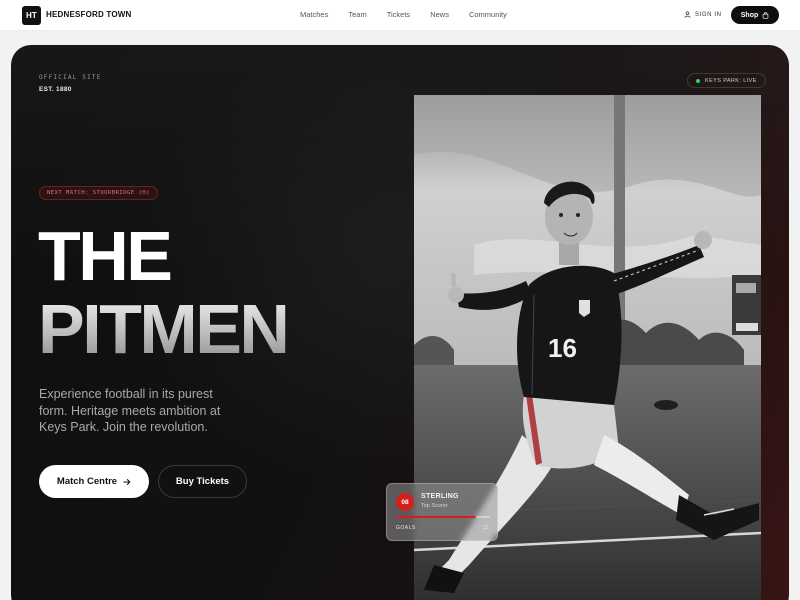 The image size is (800, 600). Describe the element at coordinates (698, 80) in the screenshot. I see `live-dot-icon` at that location.